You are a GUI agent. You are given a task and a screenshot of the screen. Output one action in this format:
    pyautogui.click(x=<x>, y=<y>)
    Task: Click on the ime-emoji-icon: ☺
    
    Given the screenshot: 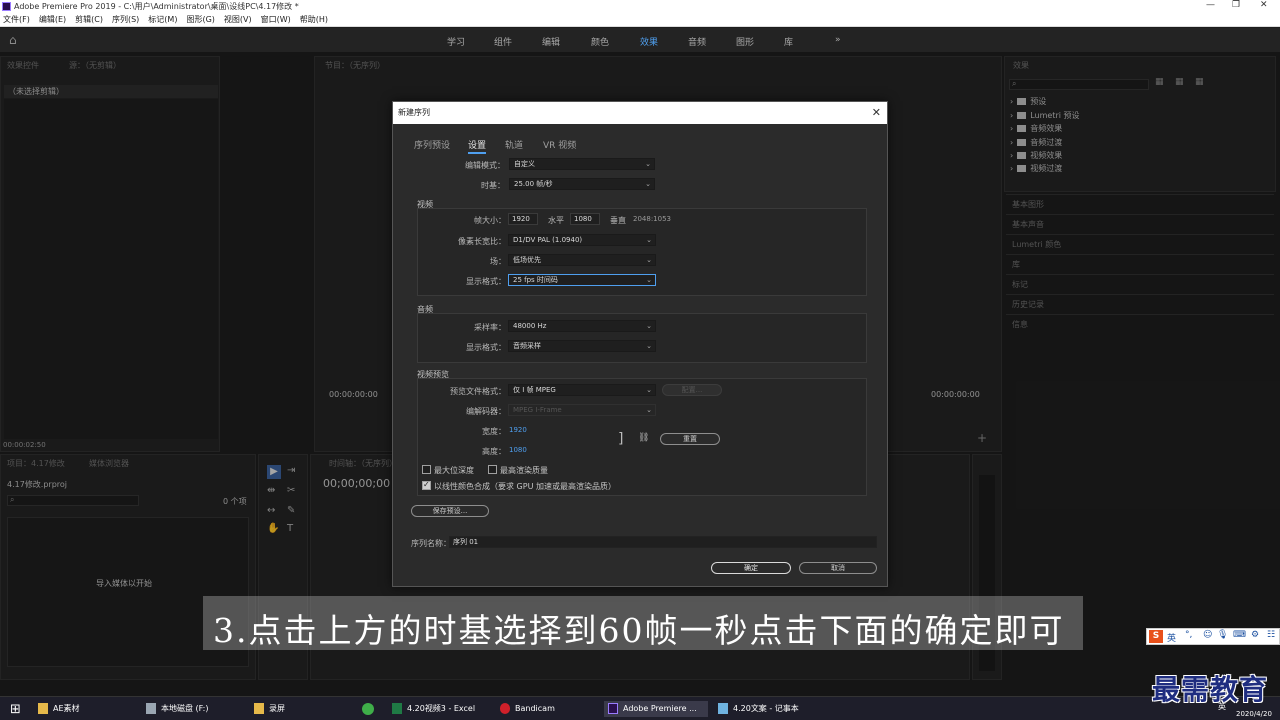 What is the action you would take?
    pyautogui.click(x=1207, y=635)
    